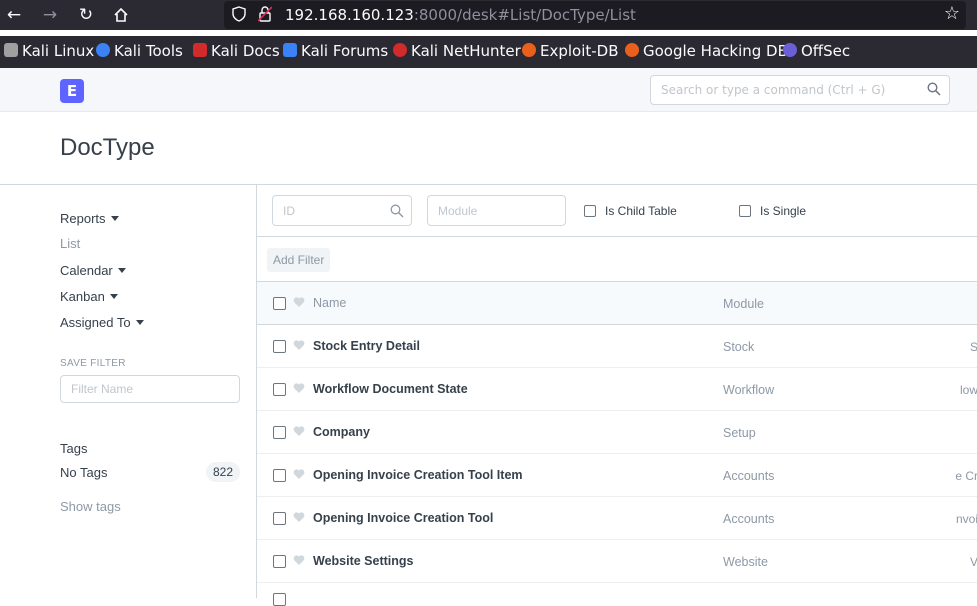 This screenshot has height=606, width=977. I want to click on filter-name-input: Filter Name, so click(150, 389).